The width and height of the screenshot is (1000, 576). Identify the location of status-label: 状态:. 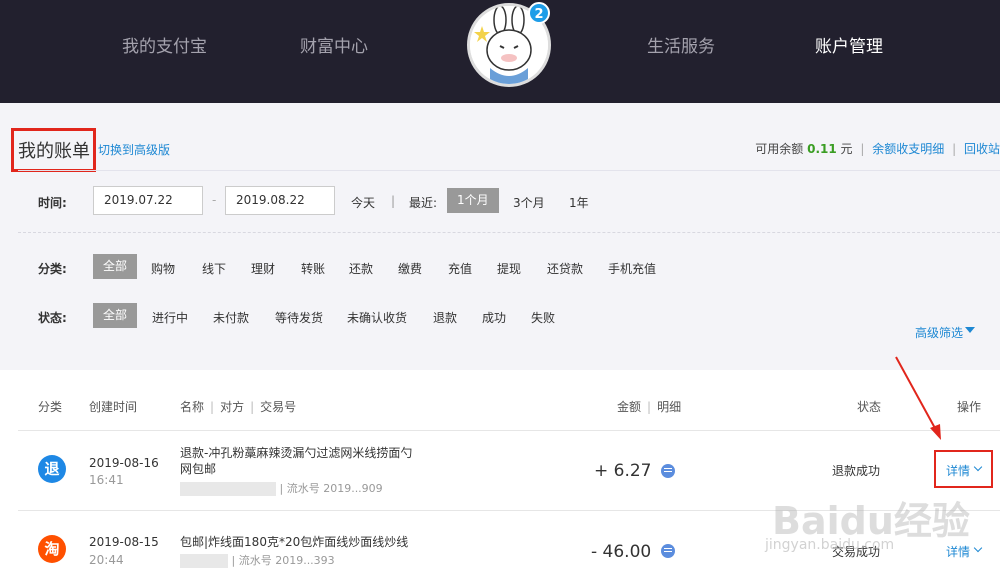
(52, 318).